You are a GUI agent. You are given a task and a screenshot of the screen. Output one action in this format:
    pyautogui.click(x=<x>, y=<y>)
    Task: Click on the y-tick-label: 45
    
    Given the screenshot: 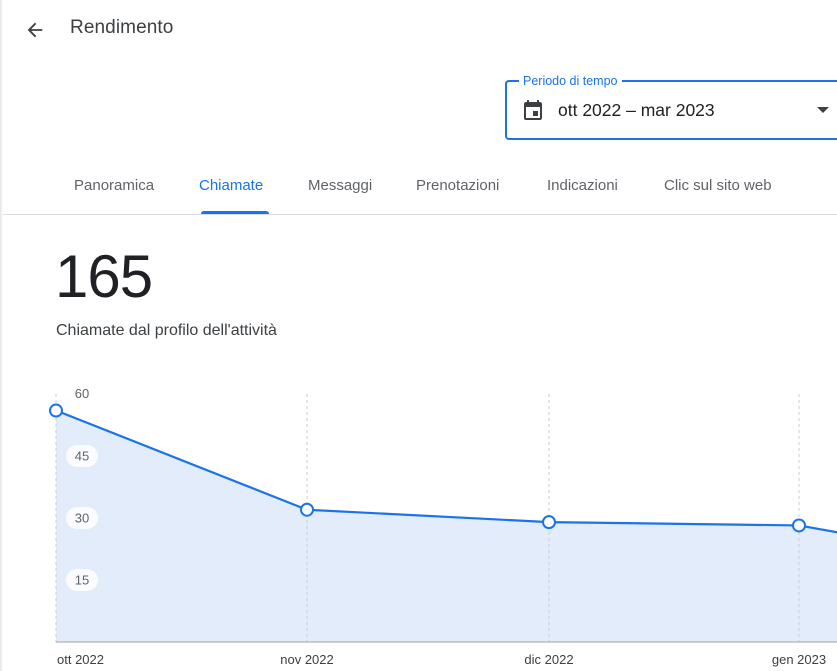 What is the action you would take?
    pyautogui.click(x=82, y=456)
    